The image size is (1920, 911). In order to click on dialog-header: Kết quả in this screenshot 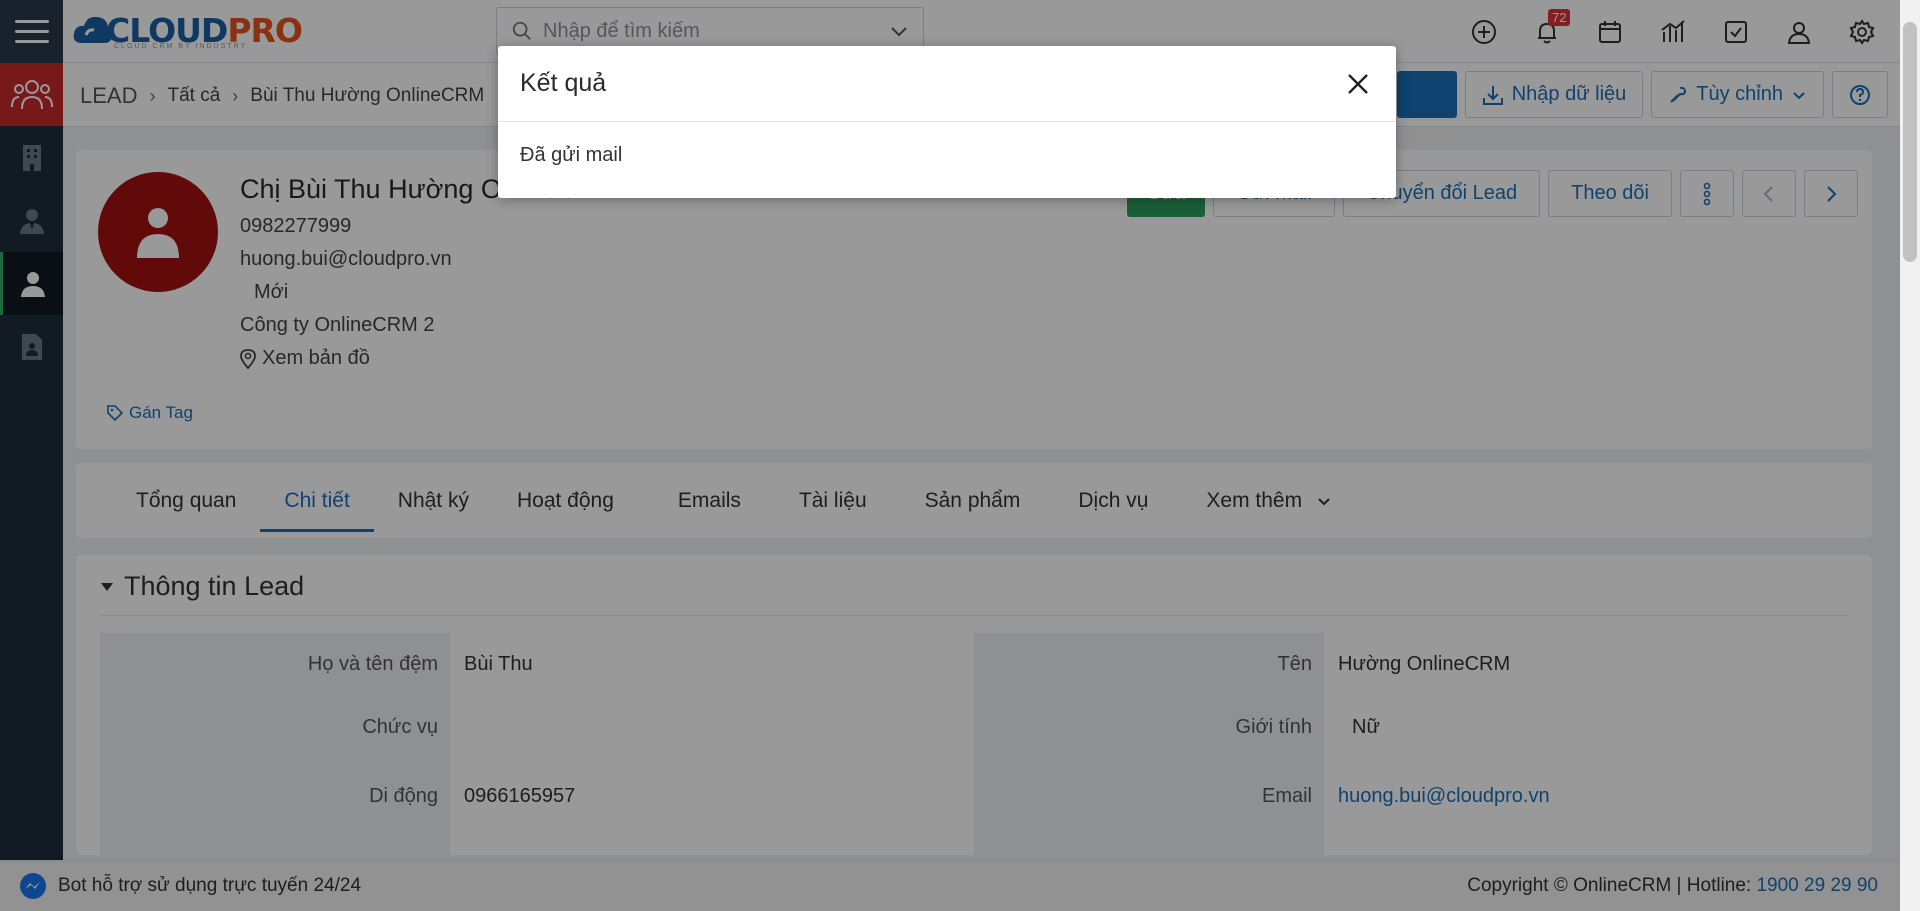, I will do `click(947, 84)`.